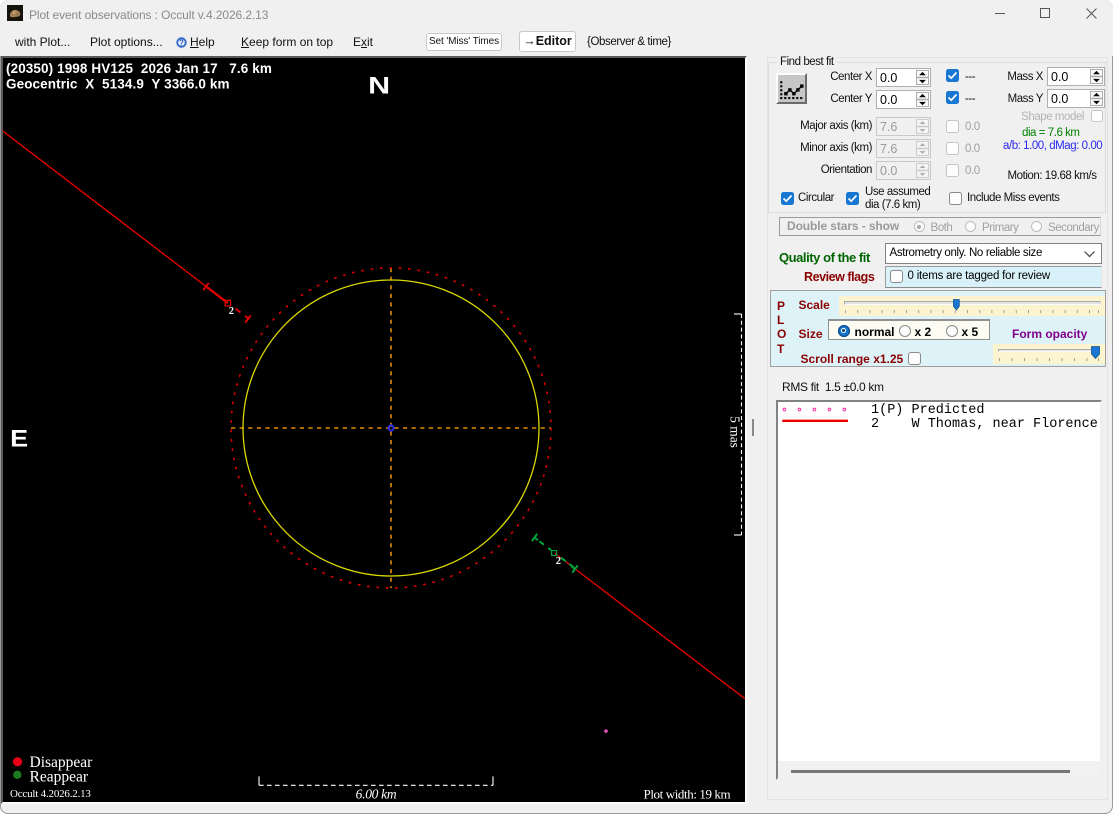 The height and width of the screenshot is (814, 1113). What do you see at coordinates (59, 776) in the screenshot?
I see `svg-text: Reappear` at bounding box center [59, 776].